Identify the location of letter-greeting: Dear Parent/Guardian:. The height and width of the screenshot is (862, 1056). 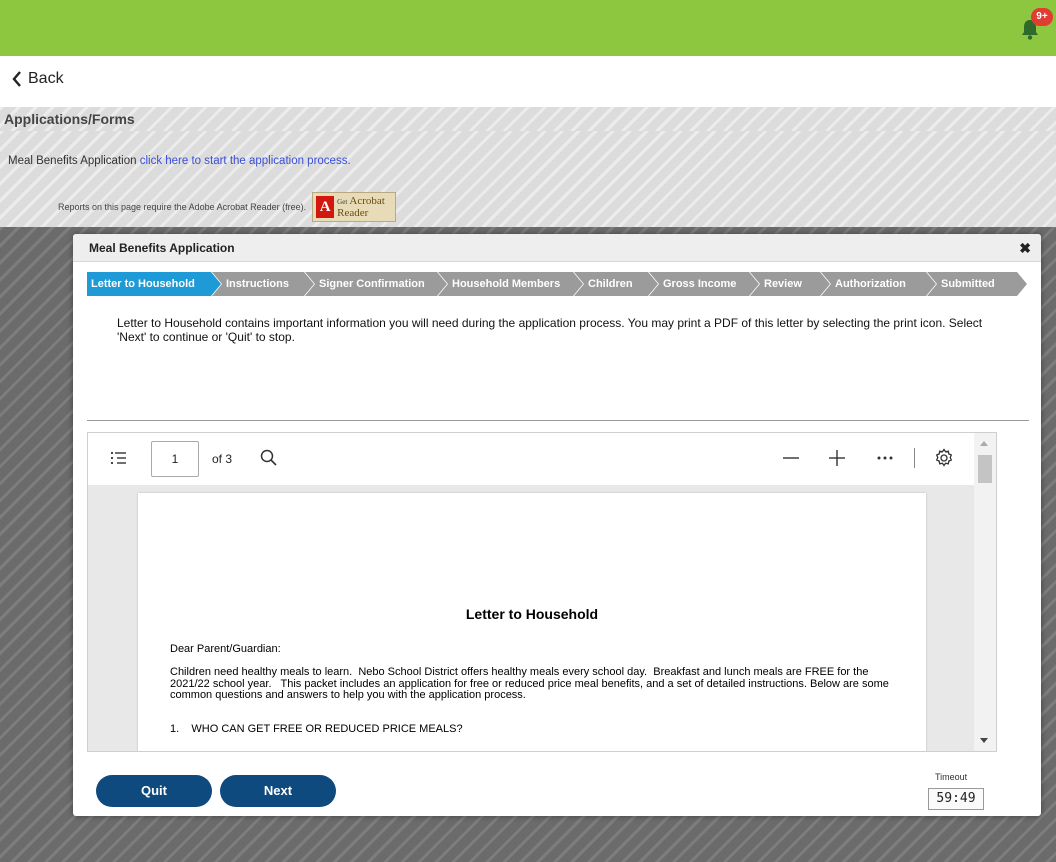
(225, 649).